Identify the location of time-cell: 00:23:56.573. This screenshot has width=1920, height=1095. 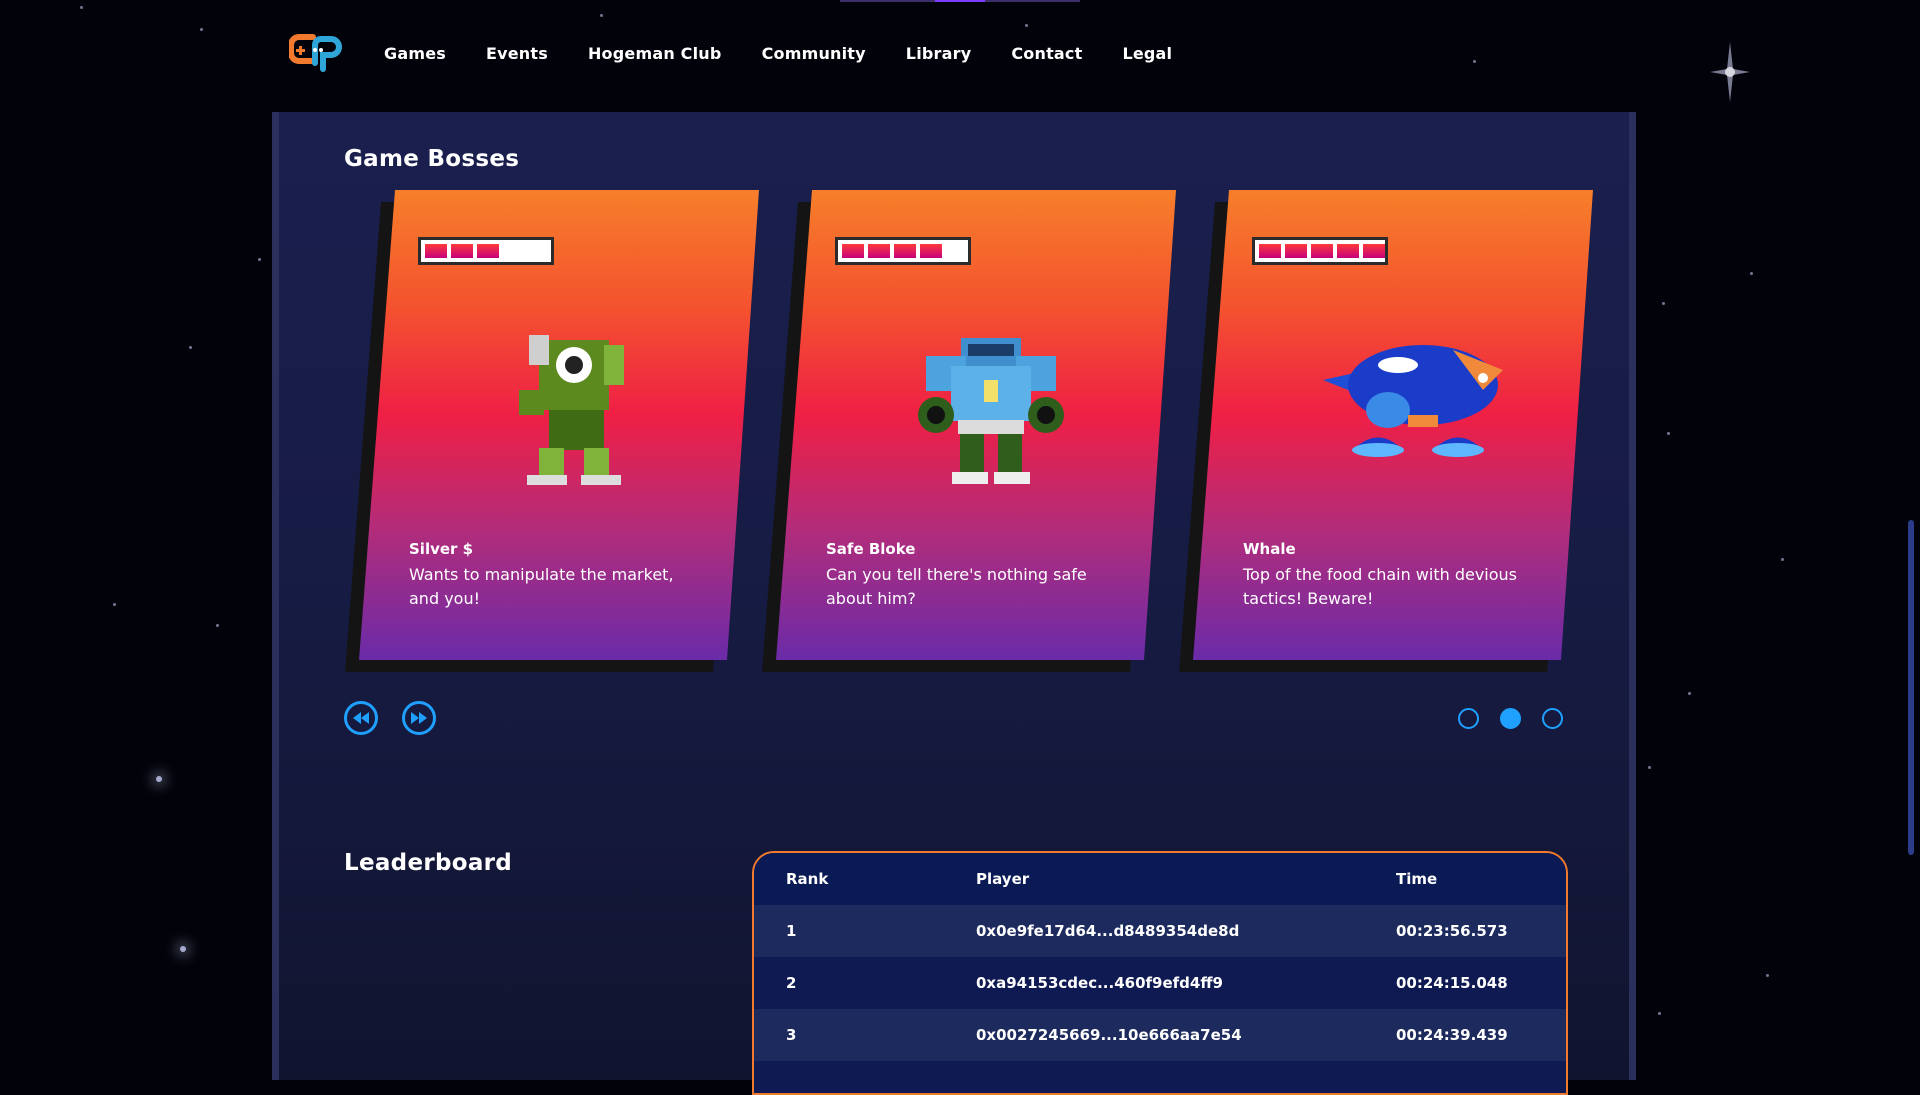
(1452, 931).